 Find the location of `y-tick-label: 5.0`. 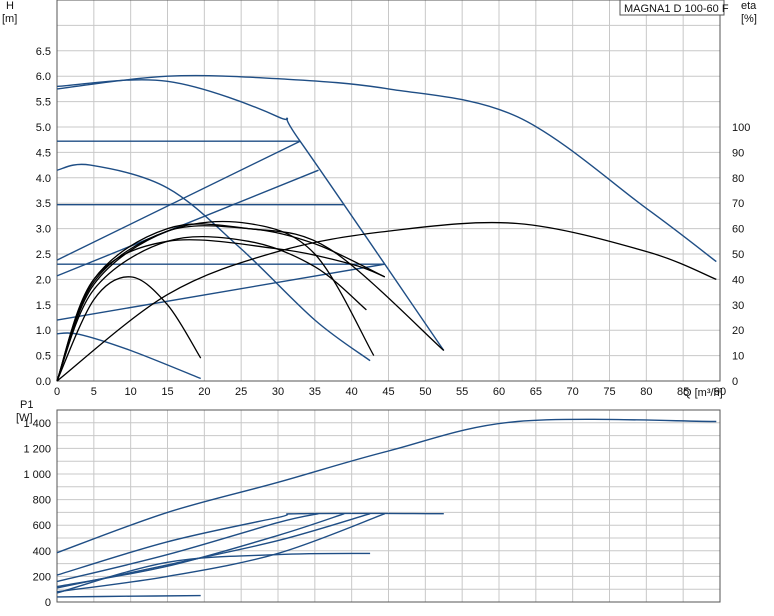

y-tick-label: 5.0 is located at coordinates (43, 128).